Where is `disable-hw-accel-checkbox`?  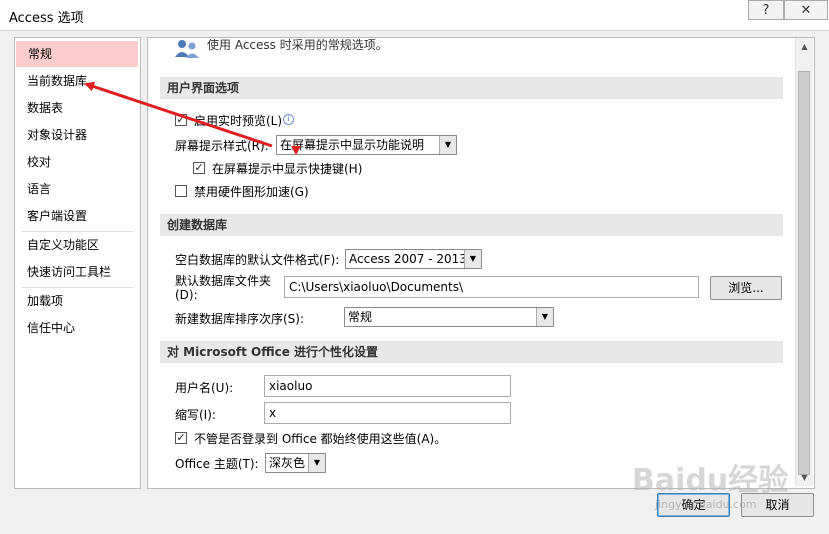
disable-hw-accel-checkbox is located at coordinates (181, 191).